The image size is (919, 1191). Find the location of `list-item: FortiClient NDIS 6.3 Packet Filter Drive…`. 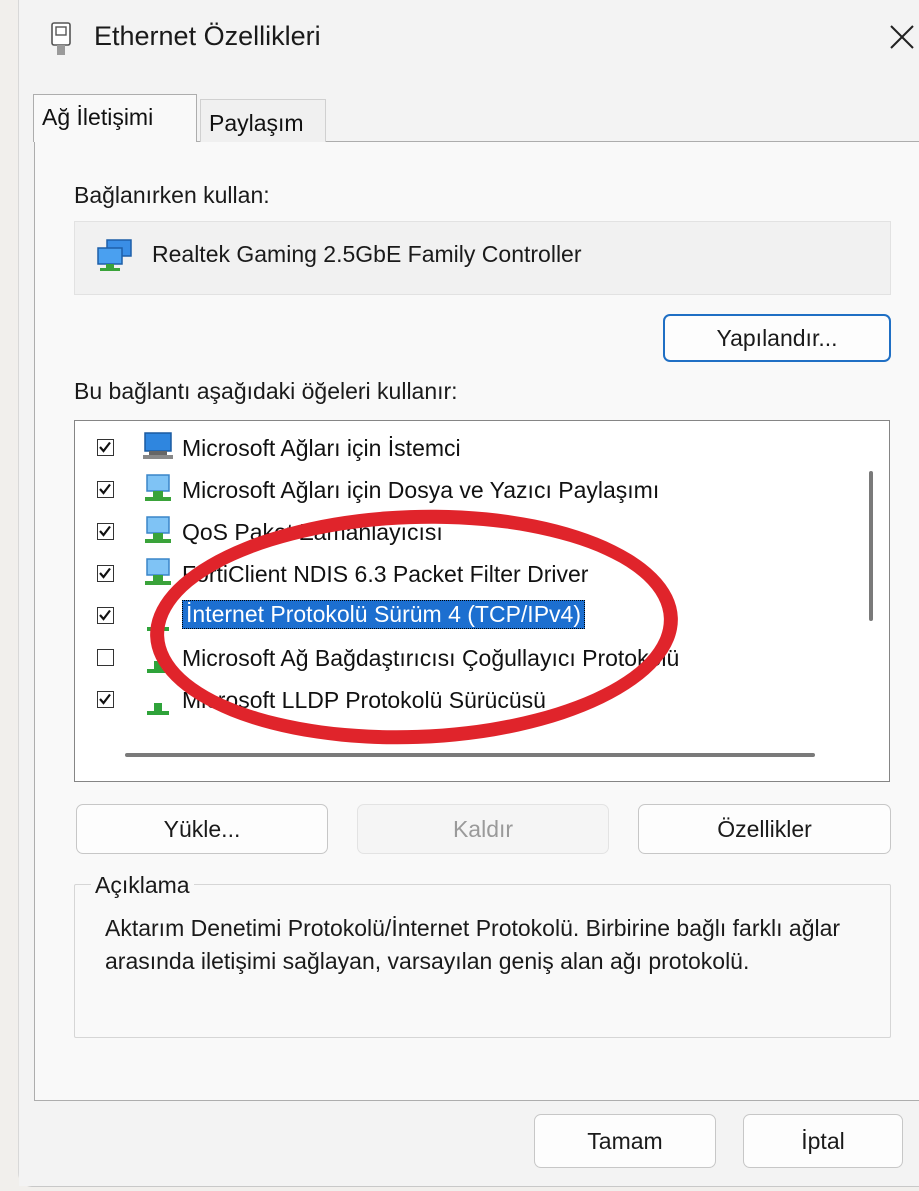

list-item: FortiClient NDIS 6.3 Packet Filter Drive… is located at coordinates (455, 575).